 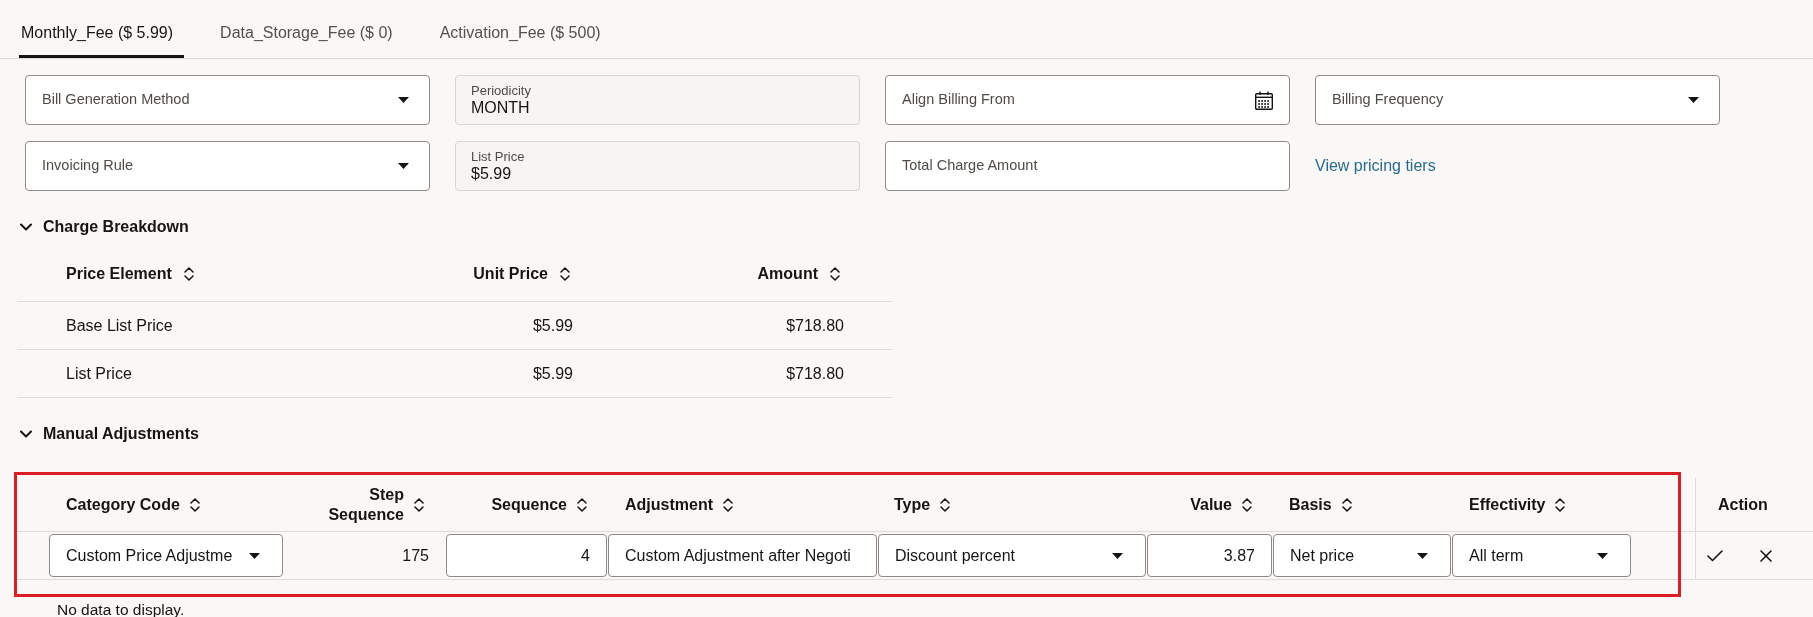 I want to click on column-header: Type, so click(x=922, y=504).